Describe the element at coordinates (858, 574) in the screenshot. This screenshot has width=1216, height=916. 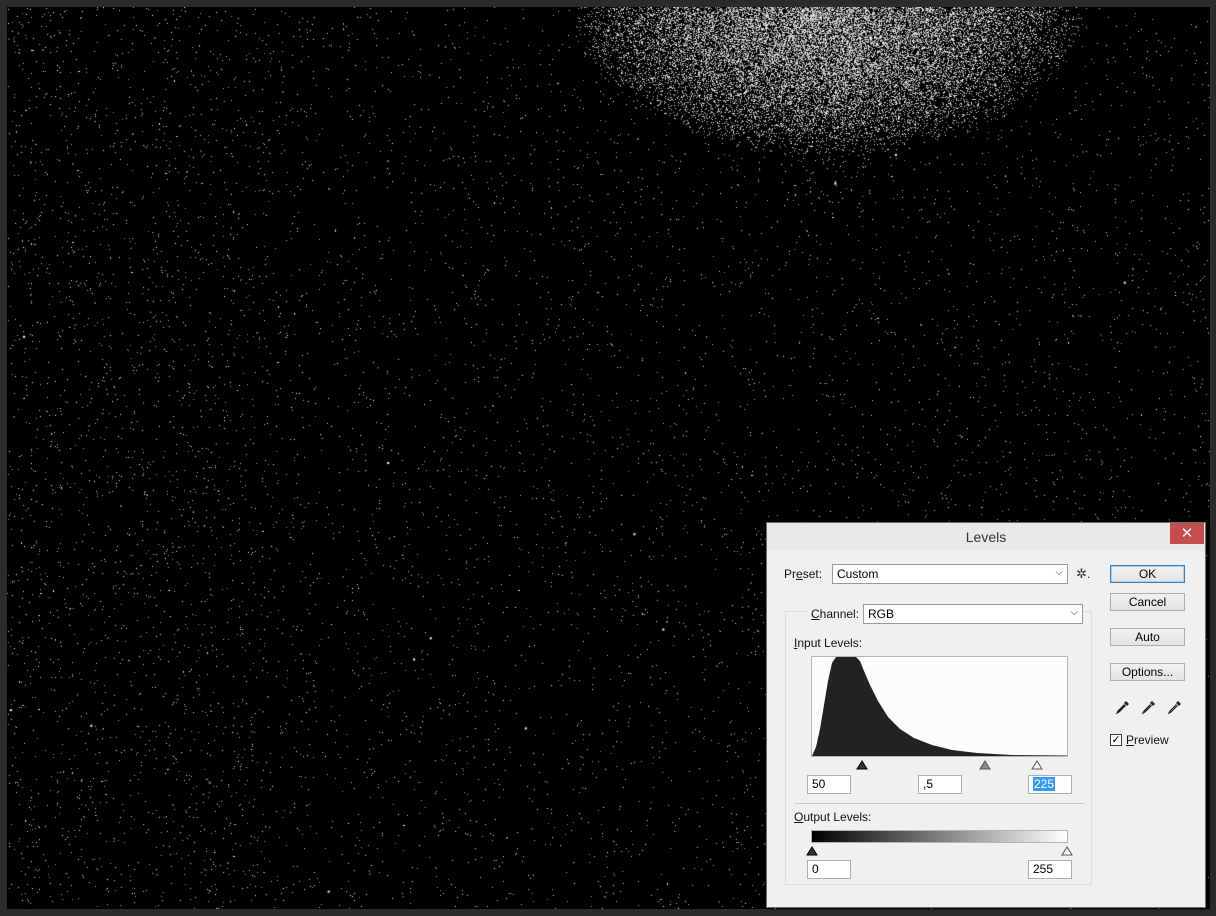
I see `preset-value: Custom` at that location.